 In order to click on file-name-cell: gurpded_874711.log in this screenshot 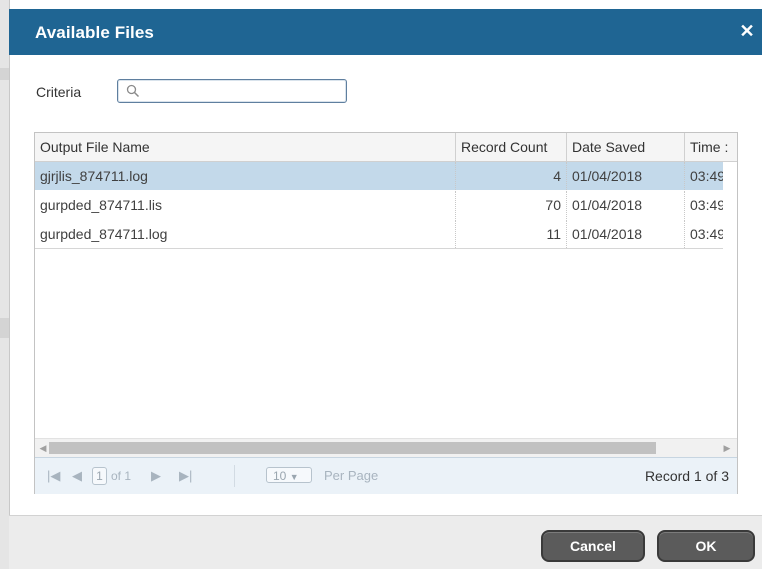, I will do `click(245, 234)`.